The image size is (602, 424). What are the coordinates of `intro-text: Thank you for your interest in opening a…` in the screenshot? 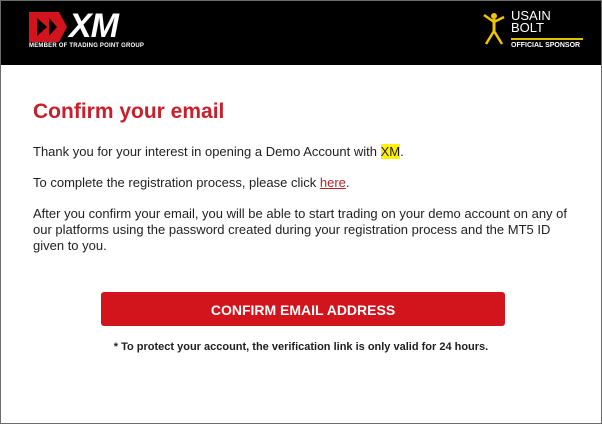 It's located at (207, 151).